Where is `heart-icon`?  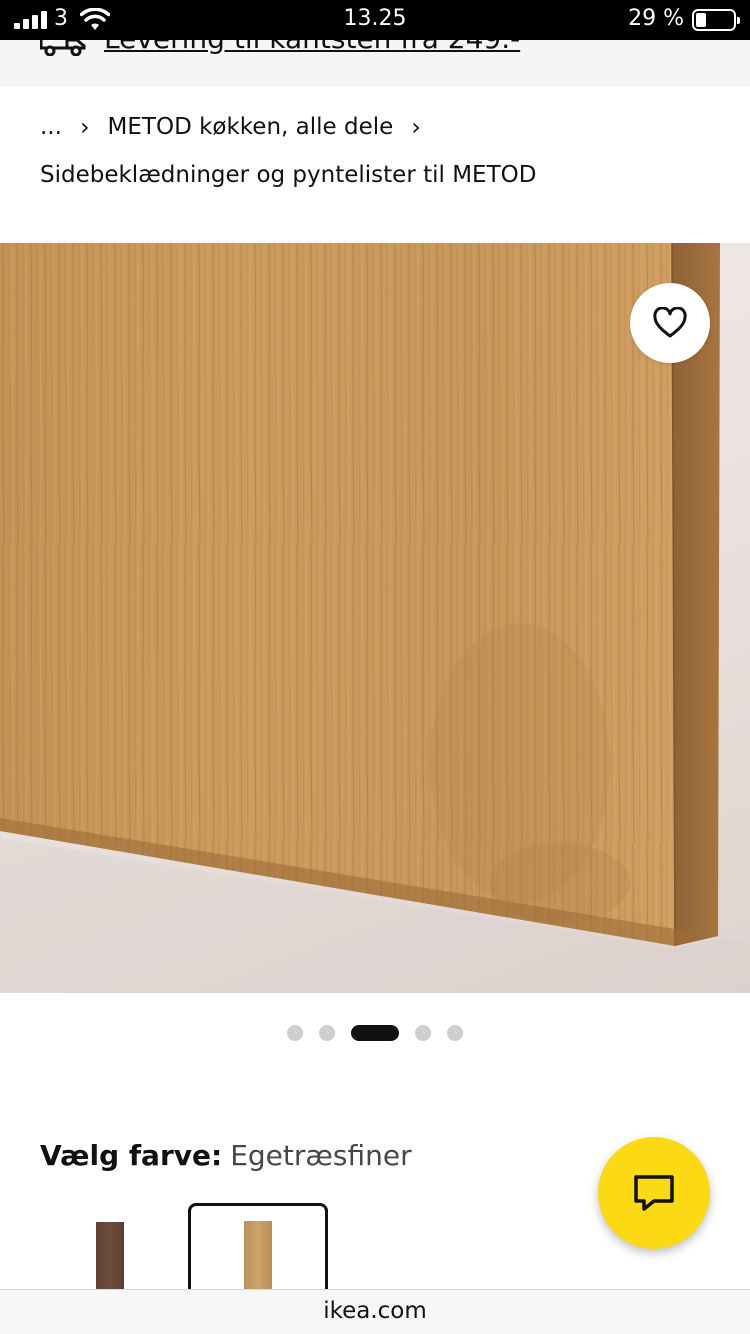
heart-icon is located at coordinates (670, 322).